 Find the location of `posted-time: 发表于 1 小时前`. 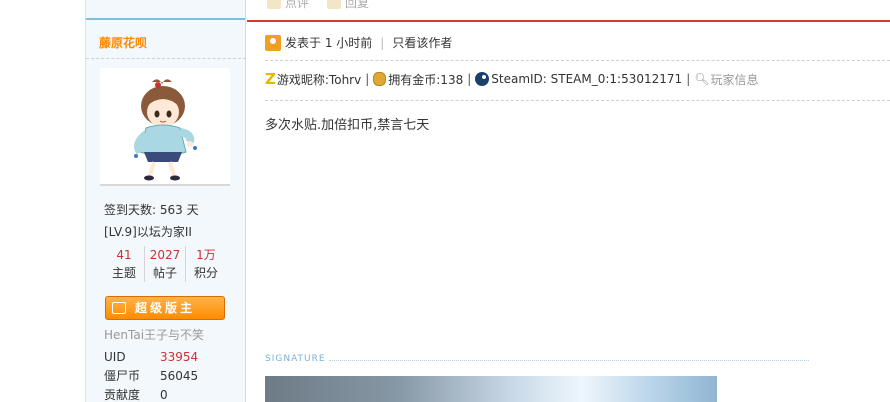

posted-time: 发表于 1 小时前 is located at coordinates (329, 43).